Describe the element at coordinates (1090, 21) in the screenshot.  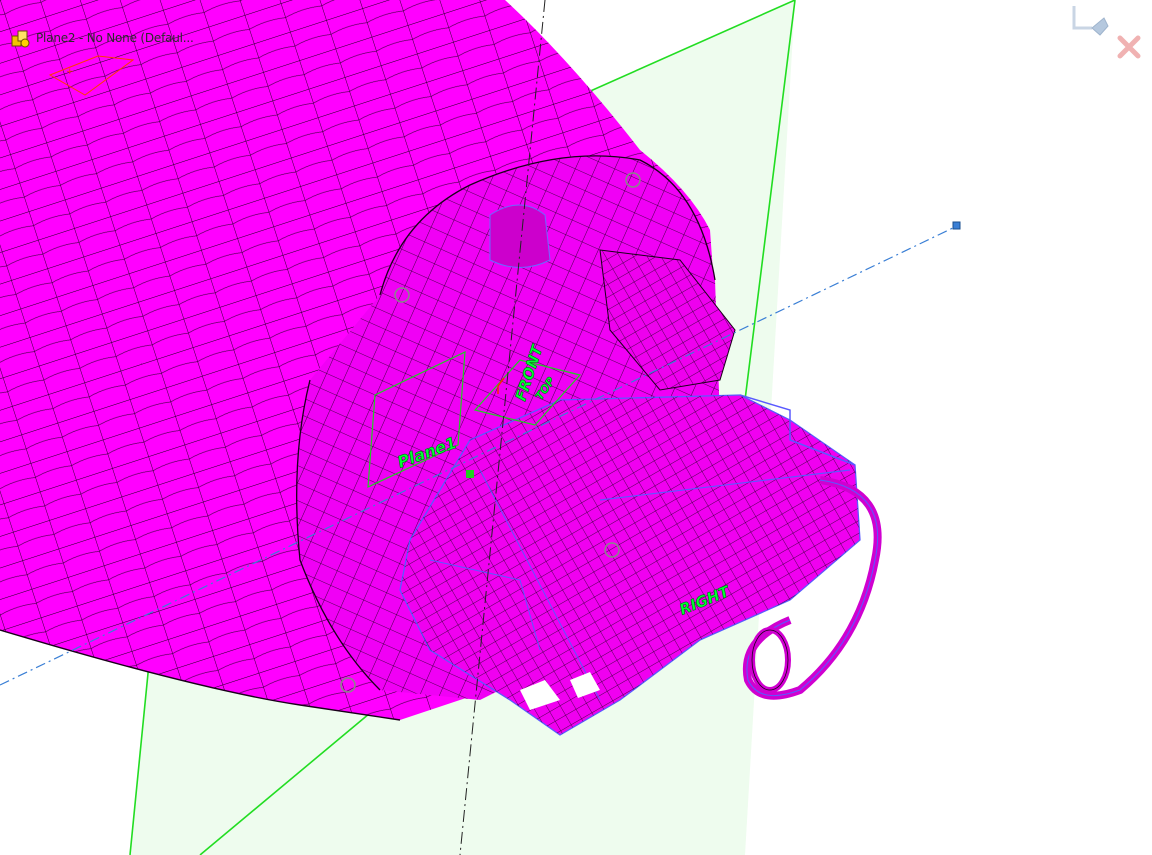
I see `accept-arrow-icon` at that location.